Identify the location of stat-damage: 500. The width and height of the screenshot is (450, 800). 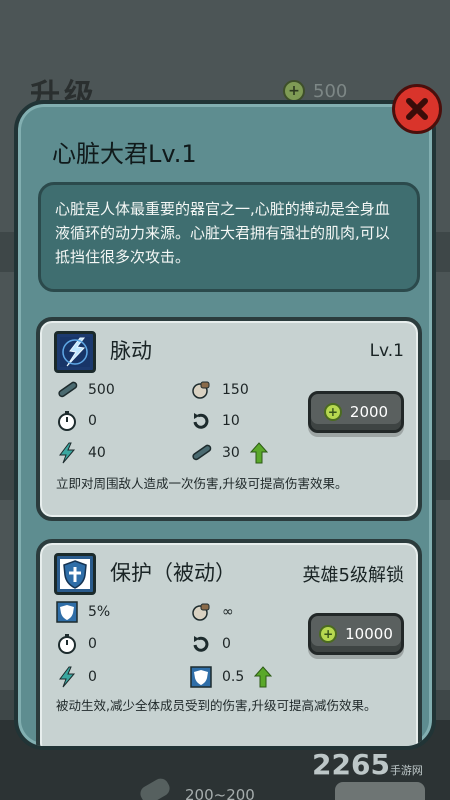
(85, 390).